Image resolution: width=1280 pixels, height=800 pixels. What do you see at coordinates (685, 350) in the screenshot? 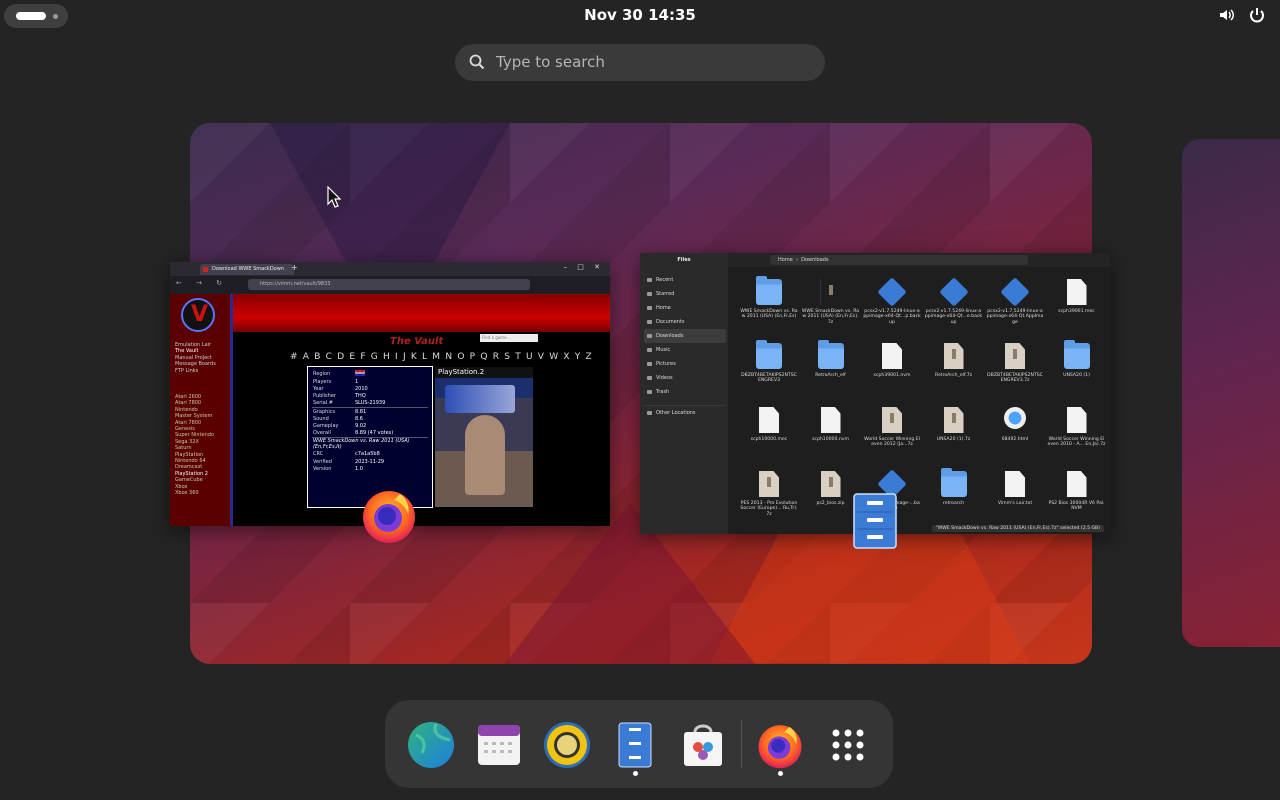
I see `sidebar-item-music: Music` at bounding box center [685, 350].